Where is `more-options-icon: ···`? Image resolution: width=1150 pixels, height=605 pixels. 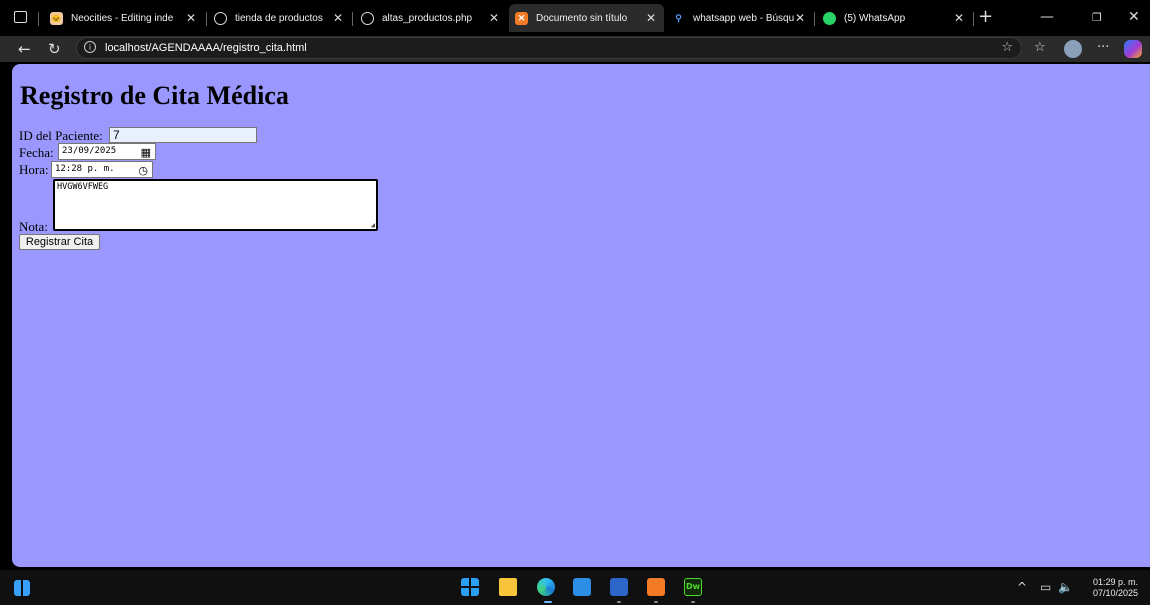 more-options-icon: ··· is located at coordinates (1103, 47).